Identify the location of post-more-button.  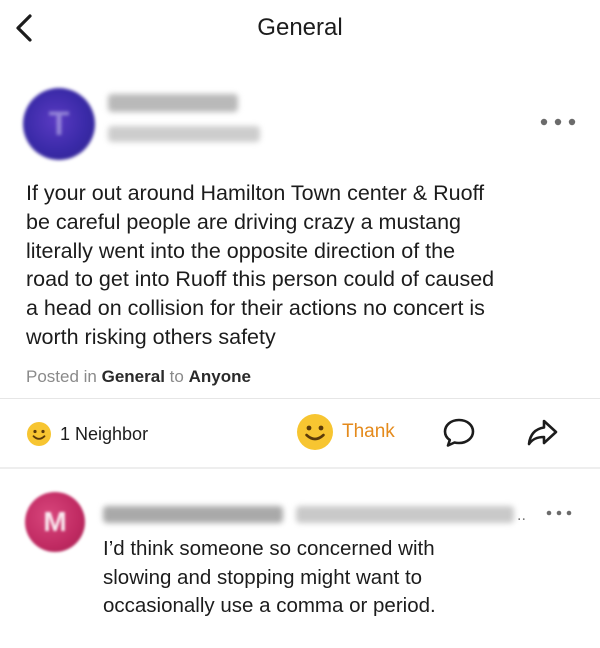
(560, 122).